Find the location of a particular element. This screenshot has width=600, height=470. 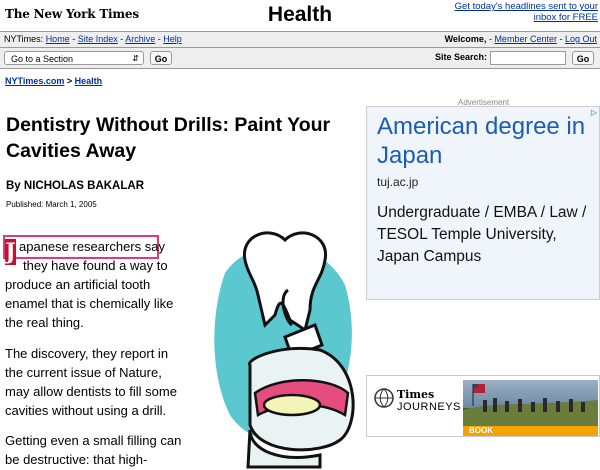

times-journeys-ad: Times JOURNEYS BOOK is located at coordinates (483, 406).